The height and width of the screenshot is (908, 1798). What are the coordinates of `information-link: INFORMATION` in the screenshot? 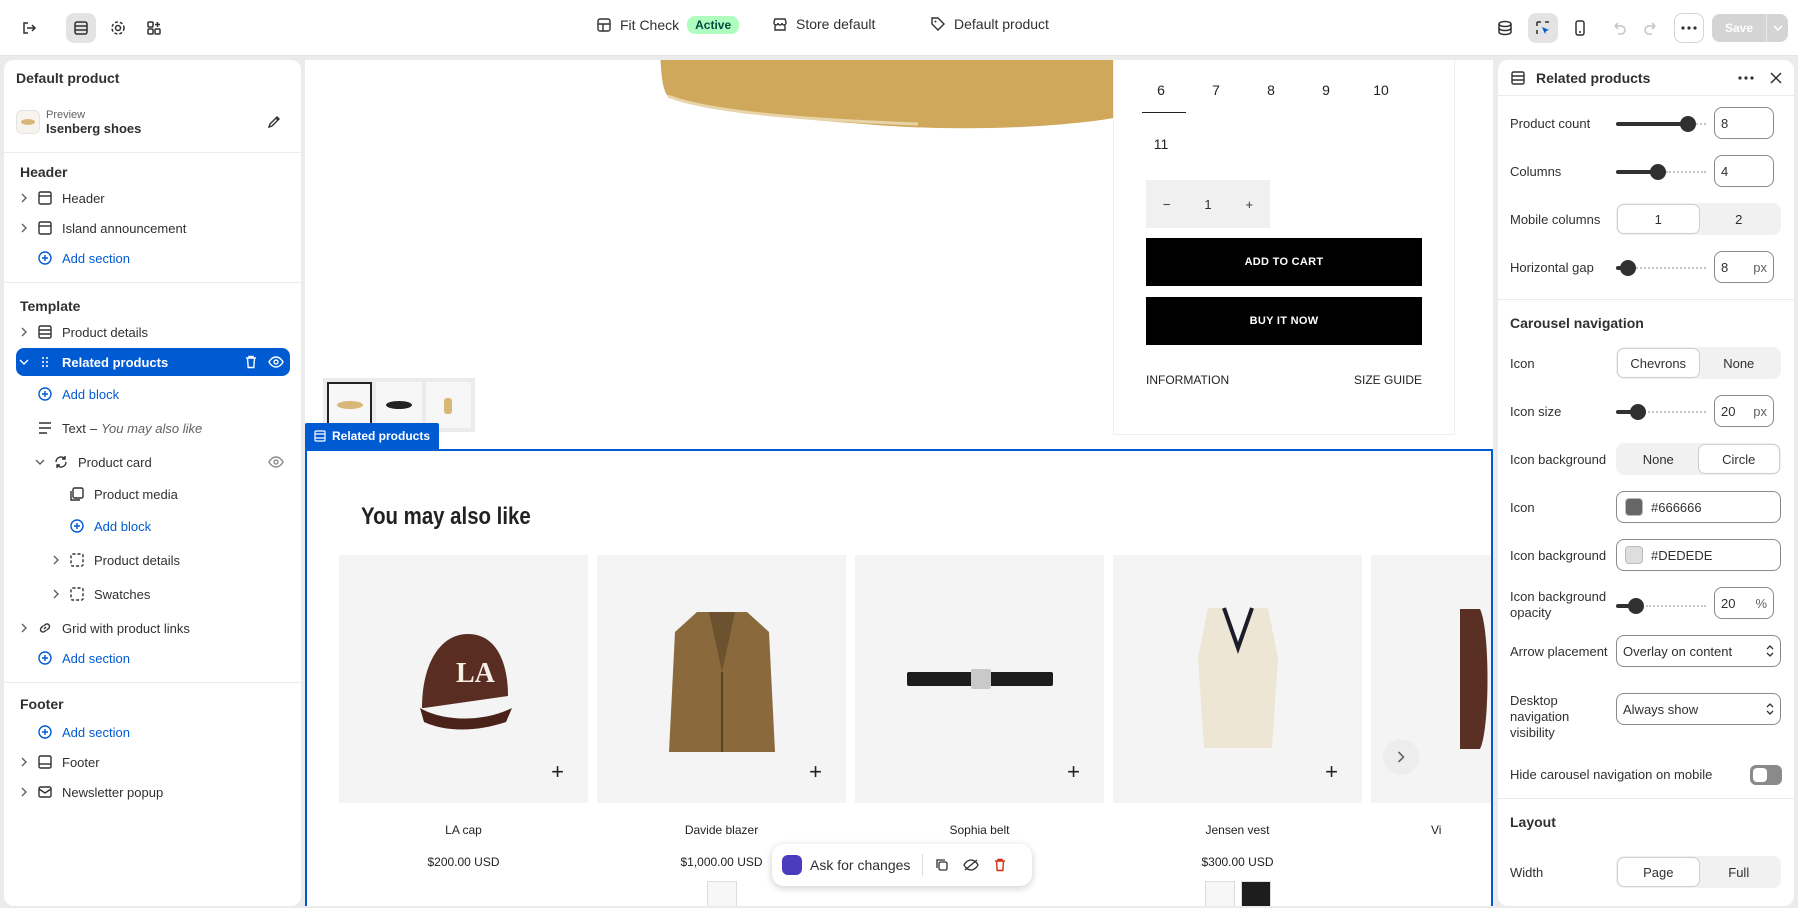 It's located at (1187, 380).